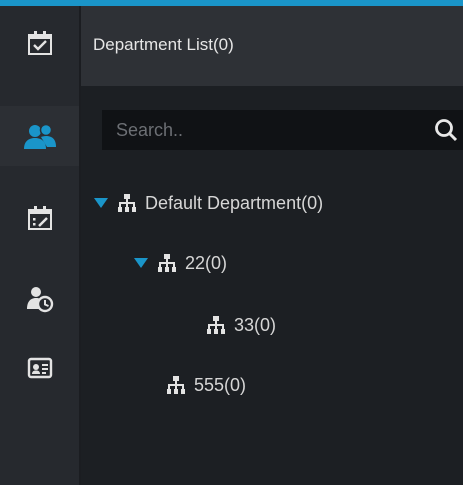 Image resolution: width=463 pixels, height=485 pixels. Describe the element at coordinates (272, 98) in the screenshot. I see `header-spacer` at that location.